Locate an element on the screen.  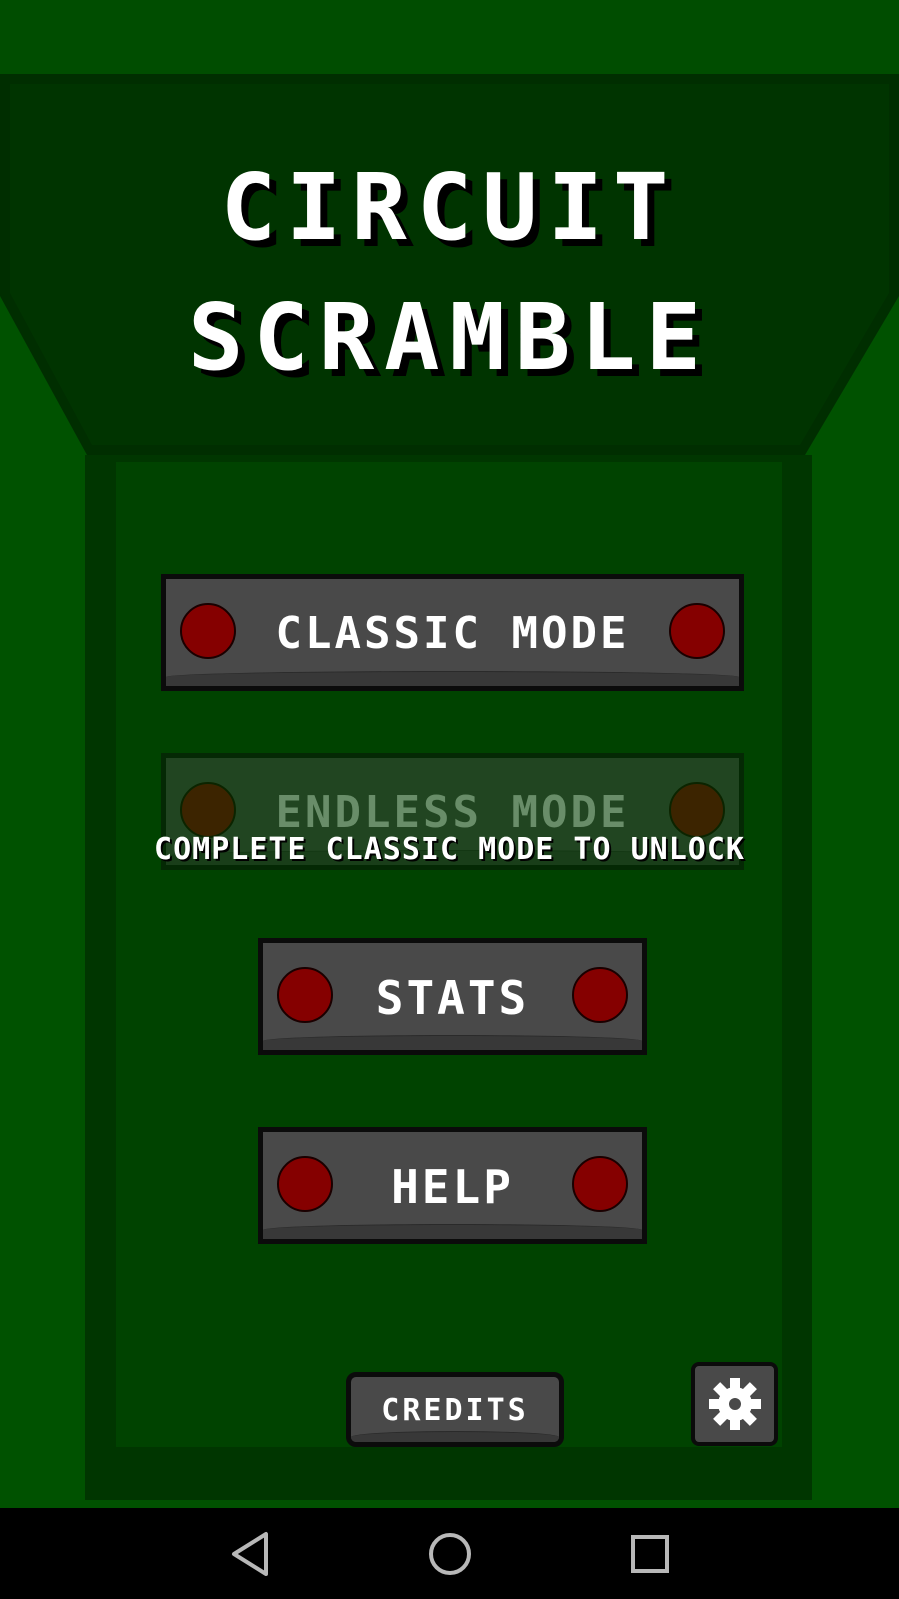
endless-mode-label: ENDLESS MODE is located at coordinates (452, 812).